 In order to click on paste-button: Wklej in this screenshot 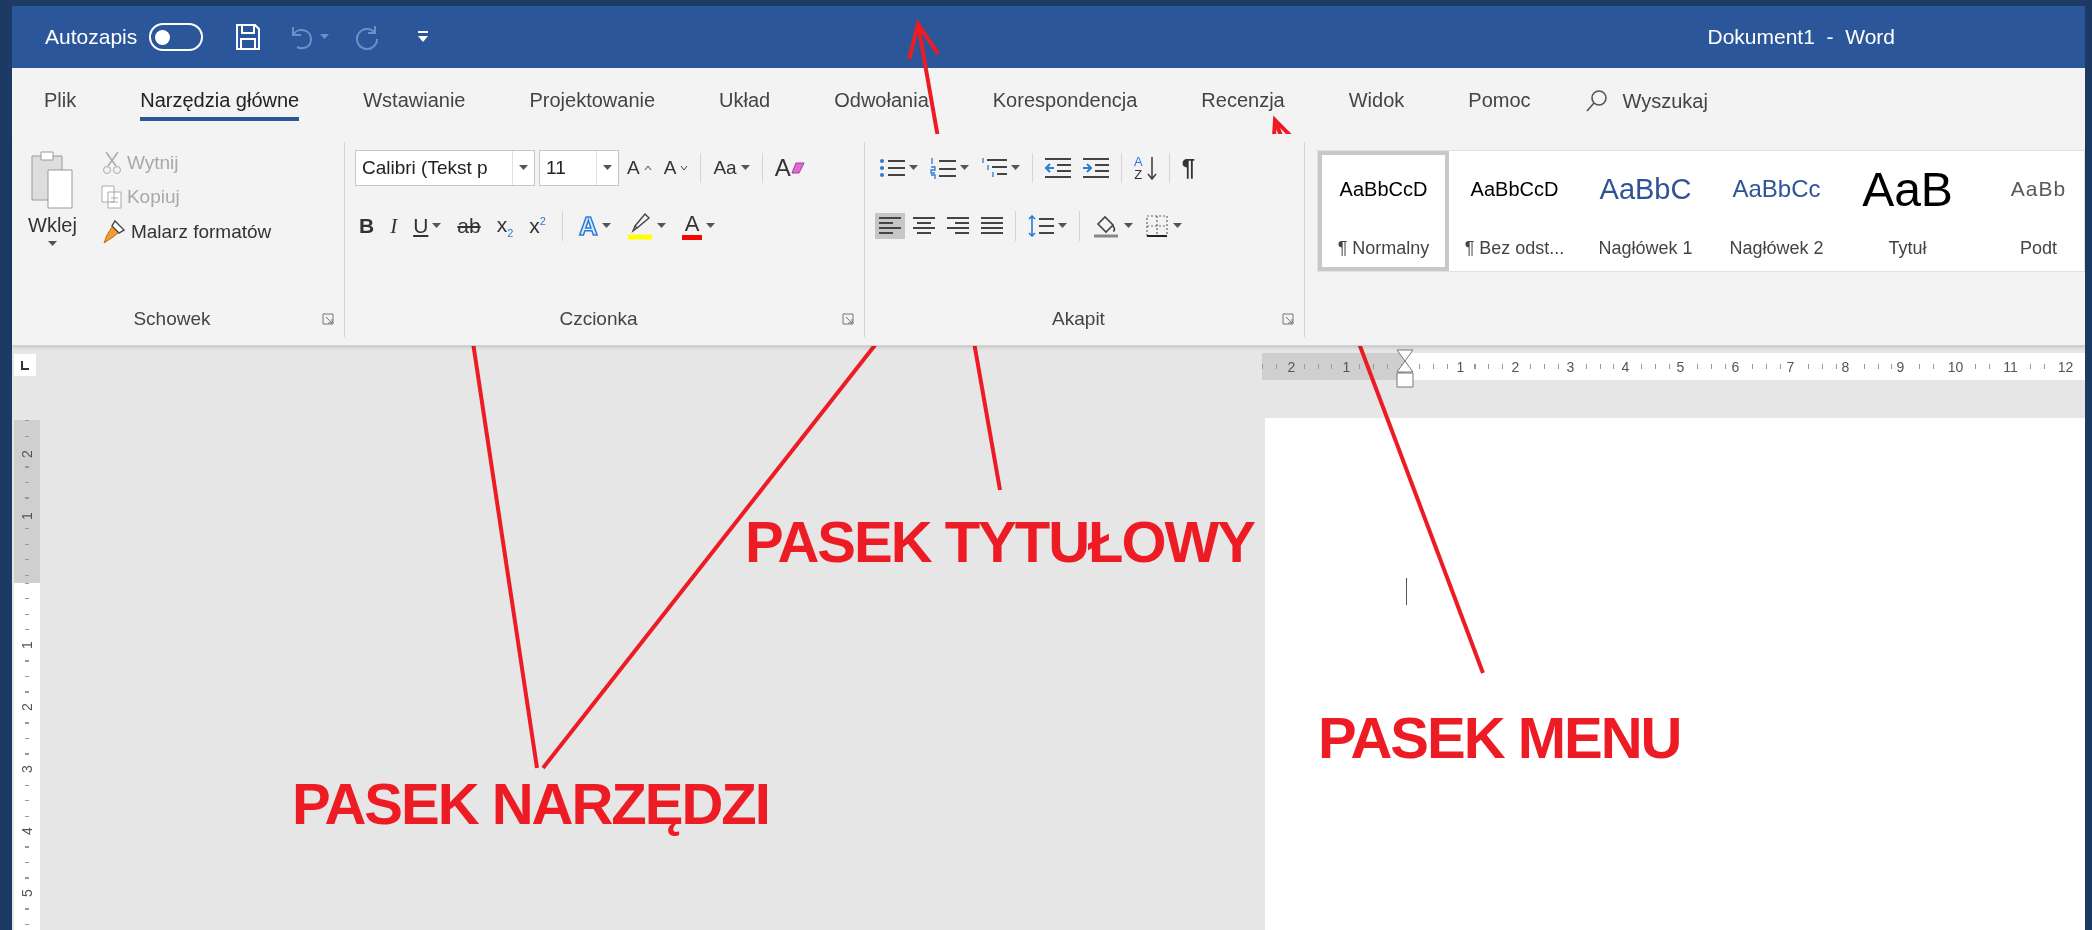, I will do `click(52, 224)`.